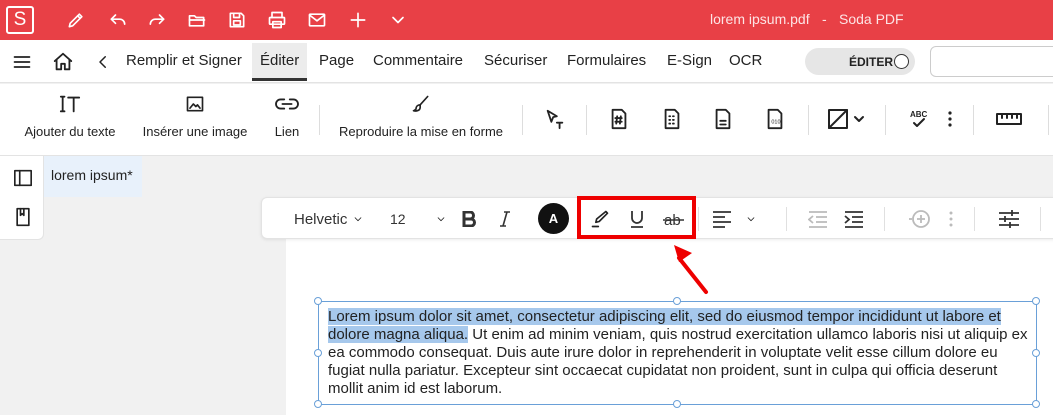 Image resolution: width=1053 pixels, height=415 pixels. Describe the element at coordinates (237, 20) in the screenshot. I see `save-icon` at that location.